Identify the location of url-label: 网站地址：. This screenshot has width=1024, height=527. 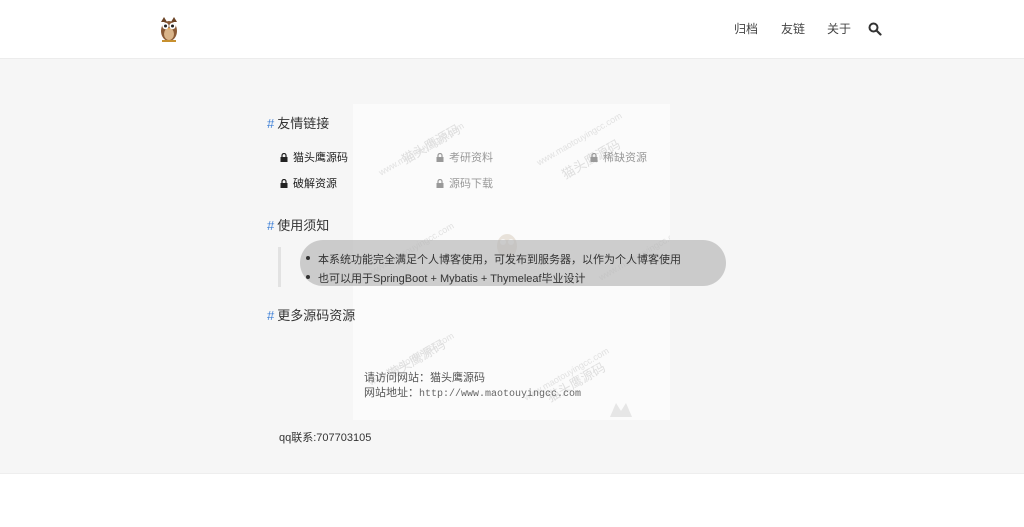
(391, 393).